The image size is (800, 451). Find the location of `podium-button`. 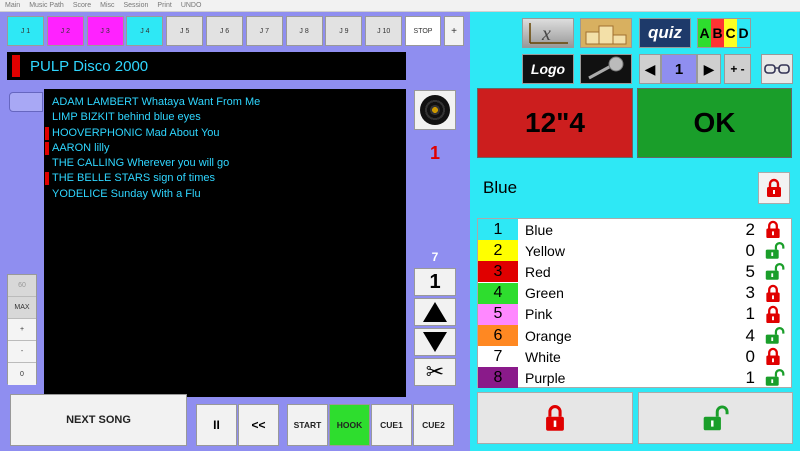

podium-button is located at coordinates (606, 33).